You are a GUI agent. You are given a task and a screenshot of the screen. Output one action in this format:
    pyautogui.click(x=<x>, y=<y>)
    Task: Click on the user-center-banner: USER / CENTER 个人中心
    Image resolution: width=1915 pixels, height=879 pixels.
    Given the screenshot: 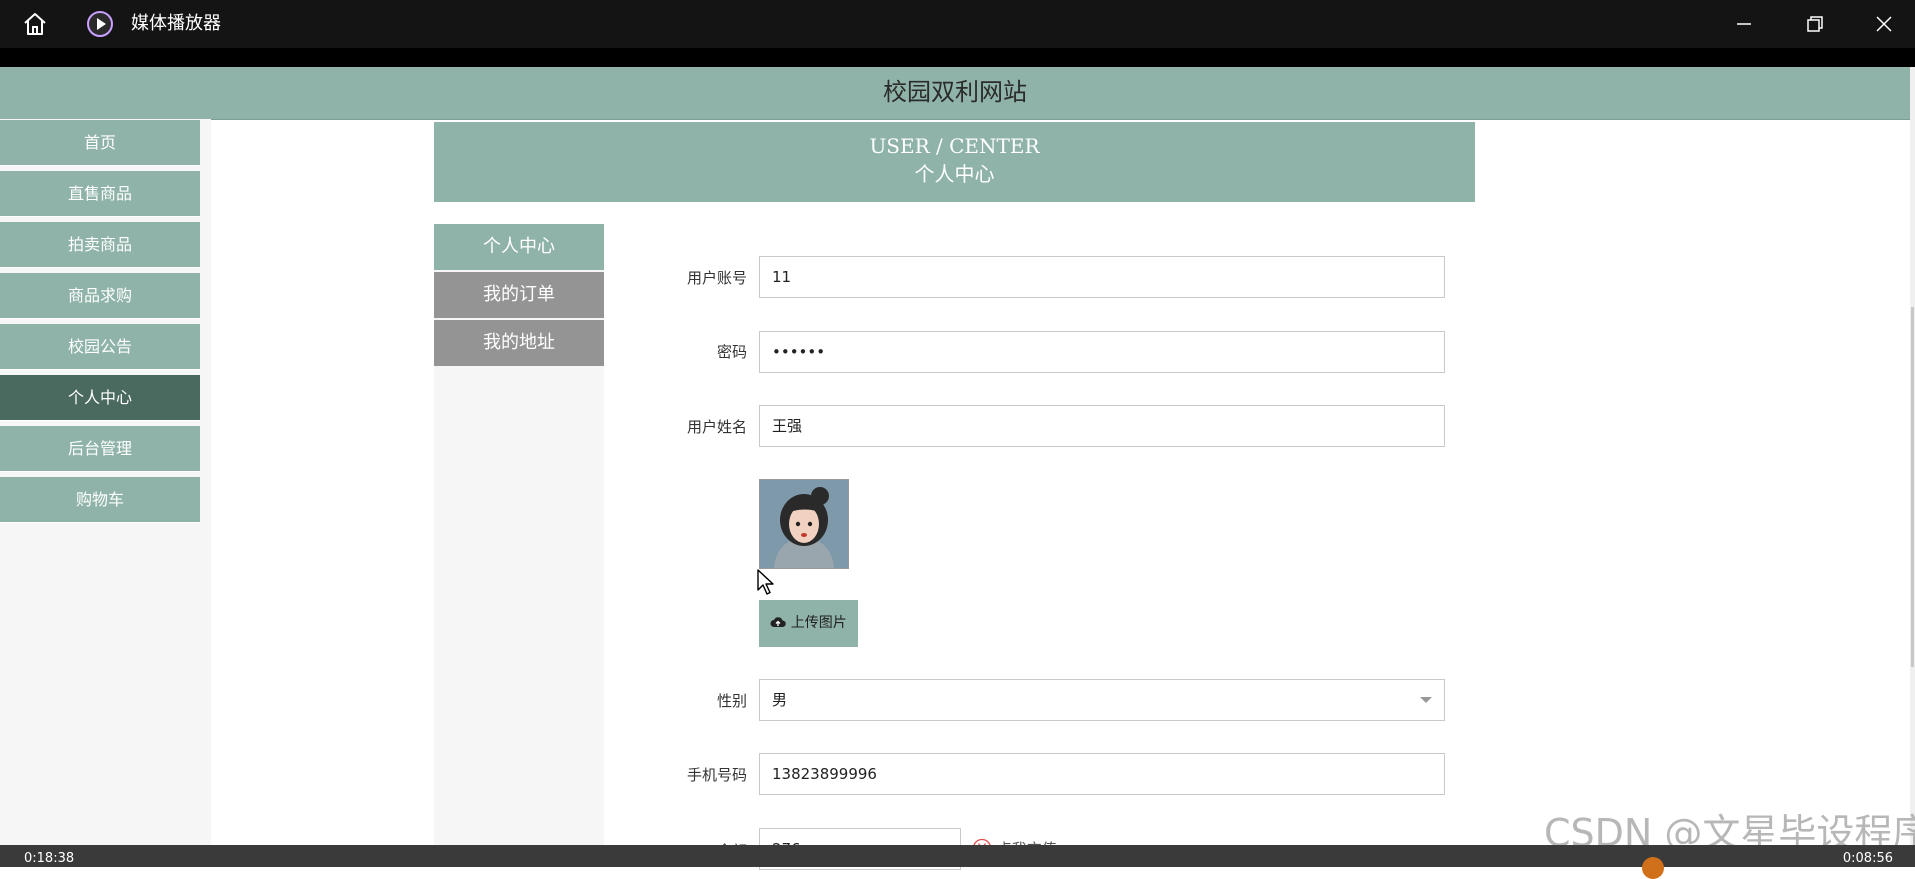 What is the action you would take?
    pyautogui.click(x=954, y=162)
    